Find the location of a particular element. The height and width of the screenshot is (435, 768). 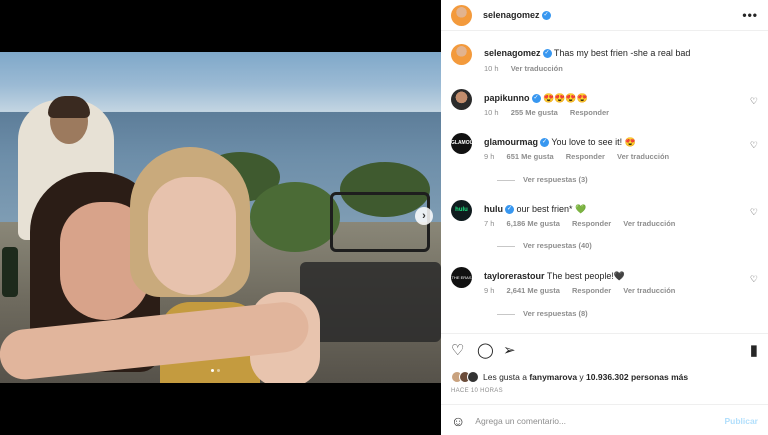

liker-avatar is located at coordinates (473, 377).